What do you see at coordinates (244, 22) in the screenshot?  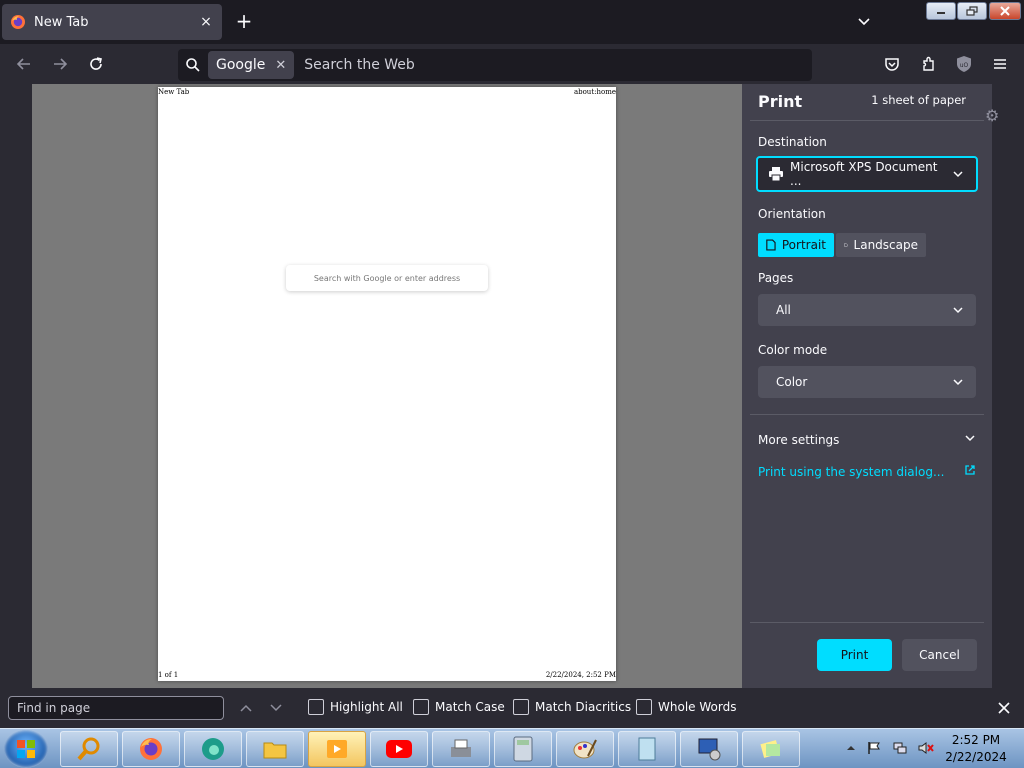 I see `new-tab-button: +` at bounding box center [244, 22].